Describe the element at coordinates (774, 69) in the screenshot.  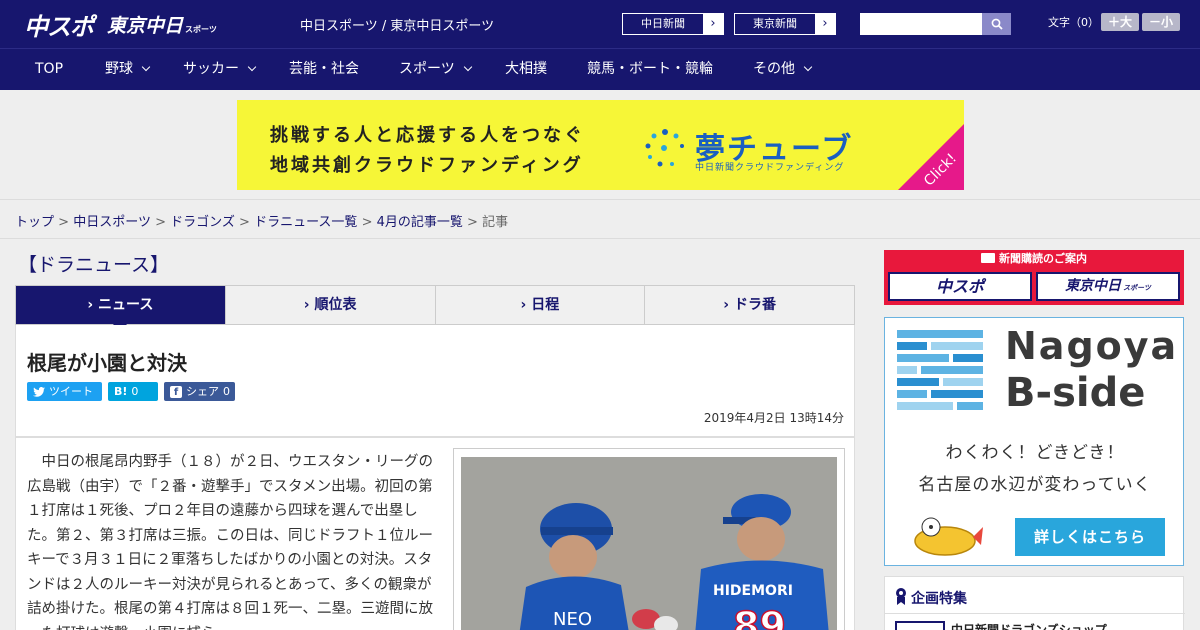
I see `nav-label: その他` at that location.